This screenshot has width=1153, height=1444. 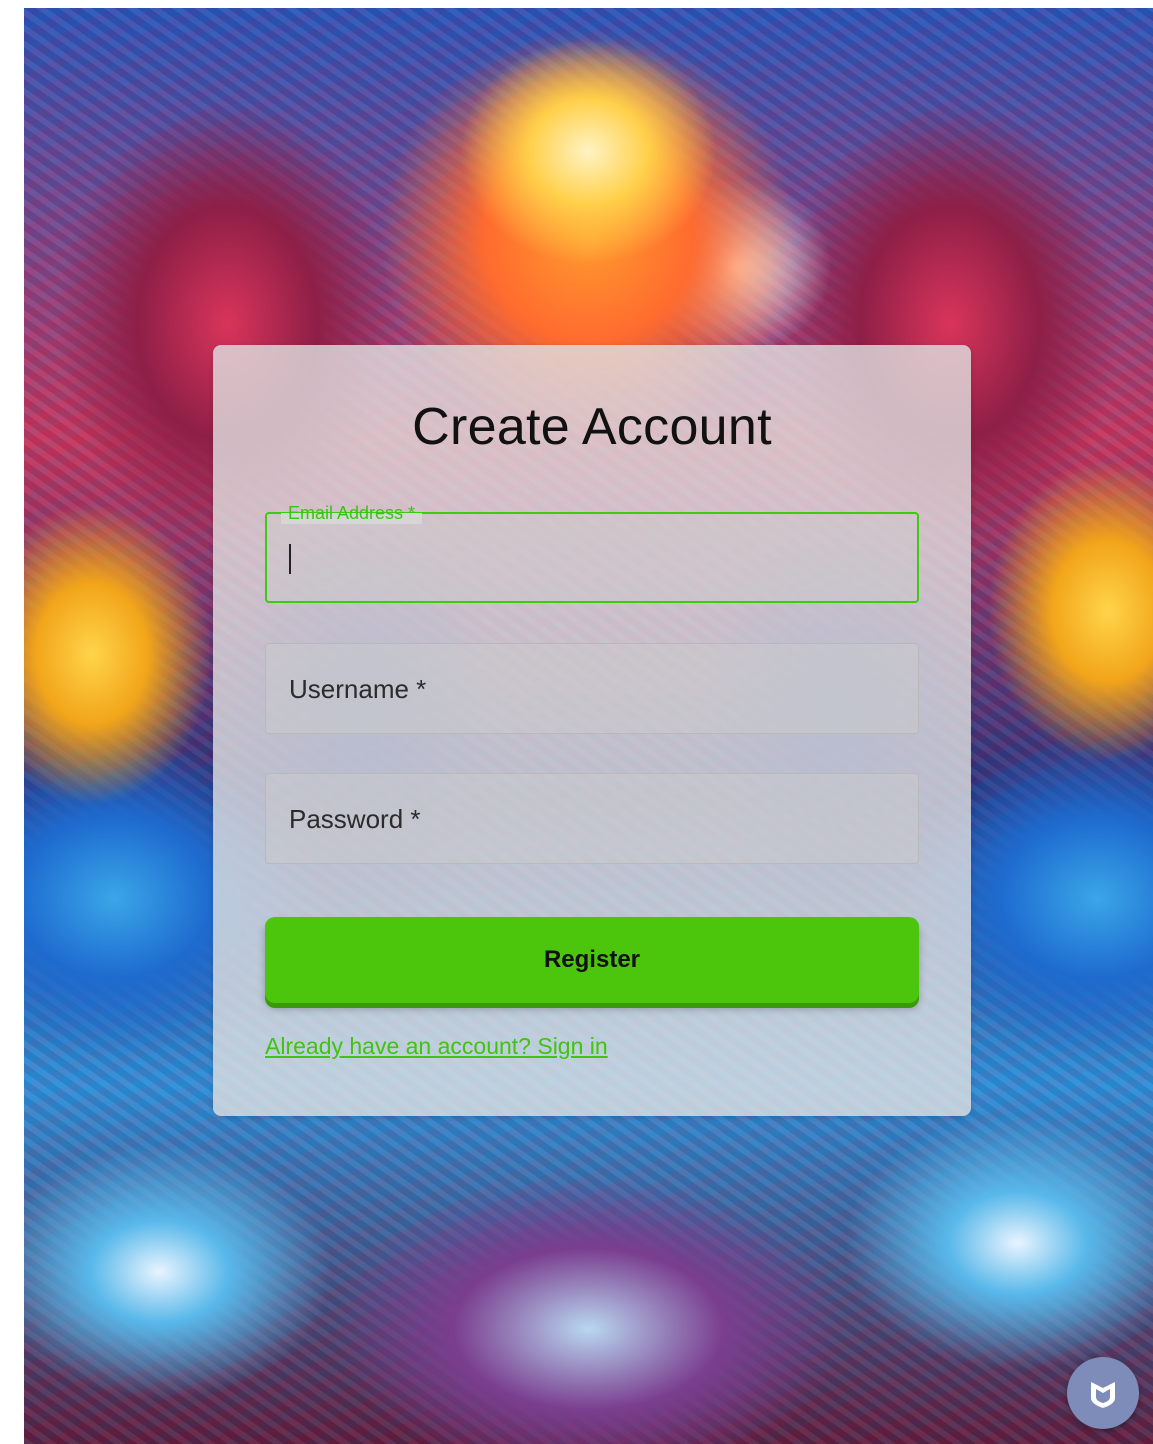 I want to click on shield-logo-icon, so click(x=1103, y=1393).